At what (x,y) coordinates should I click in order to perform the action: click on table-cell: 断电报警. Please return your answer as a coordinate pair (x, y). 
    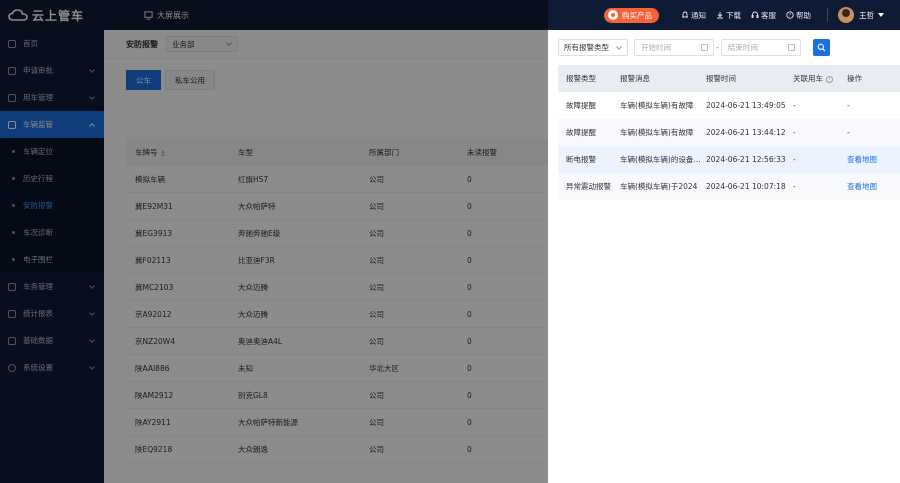
    Looking at the image, I should click on (581, 159).